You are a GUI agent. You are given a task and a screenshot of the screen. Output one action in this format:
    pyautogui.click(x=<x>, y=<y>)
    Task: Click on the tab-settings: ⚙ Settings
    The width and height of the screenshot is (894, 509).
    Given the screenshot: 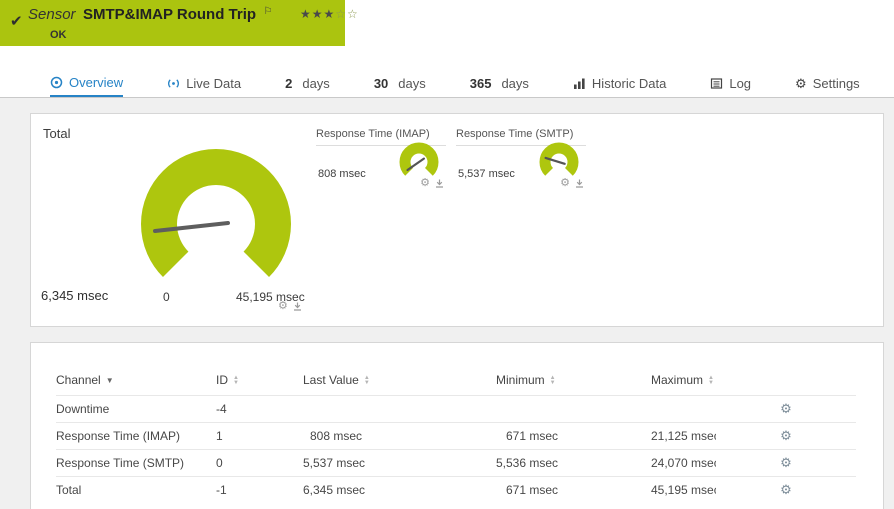 What is the action you would take?
    pyautogui.click(x=827, y=83)
    